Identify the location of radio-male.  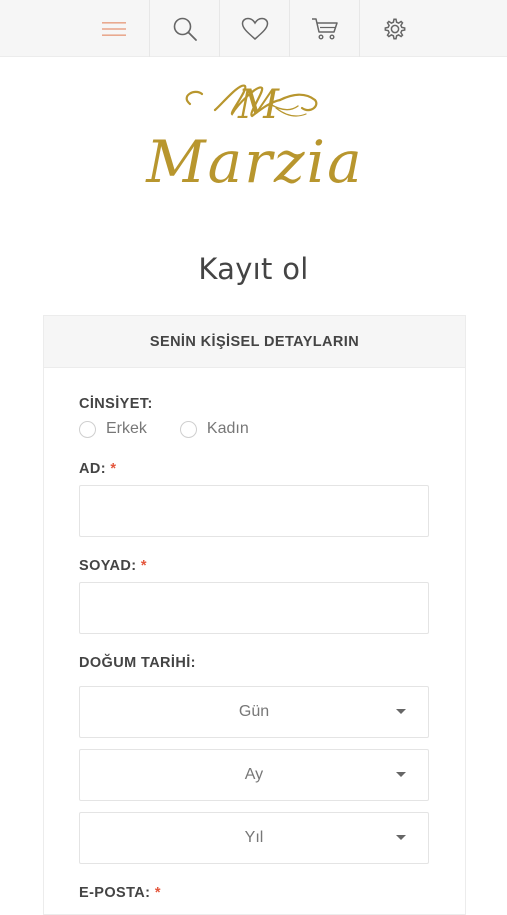
(87, 429).